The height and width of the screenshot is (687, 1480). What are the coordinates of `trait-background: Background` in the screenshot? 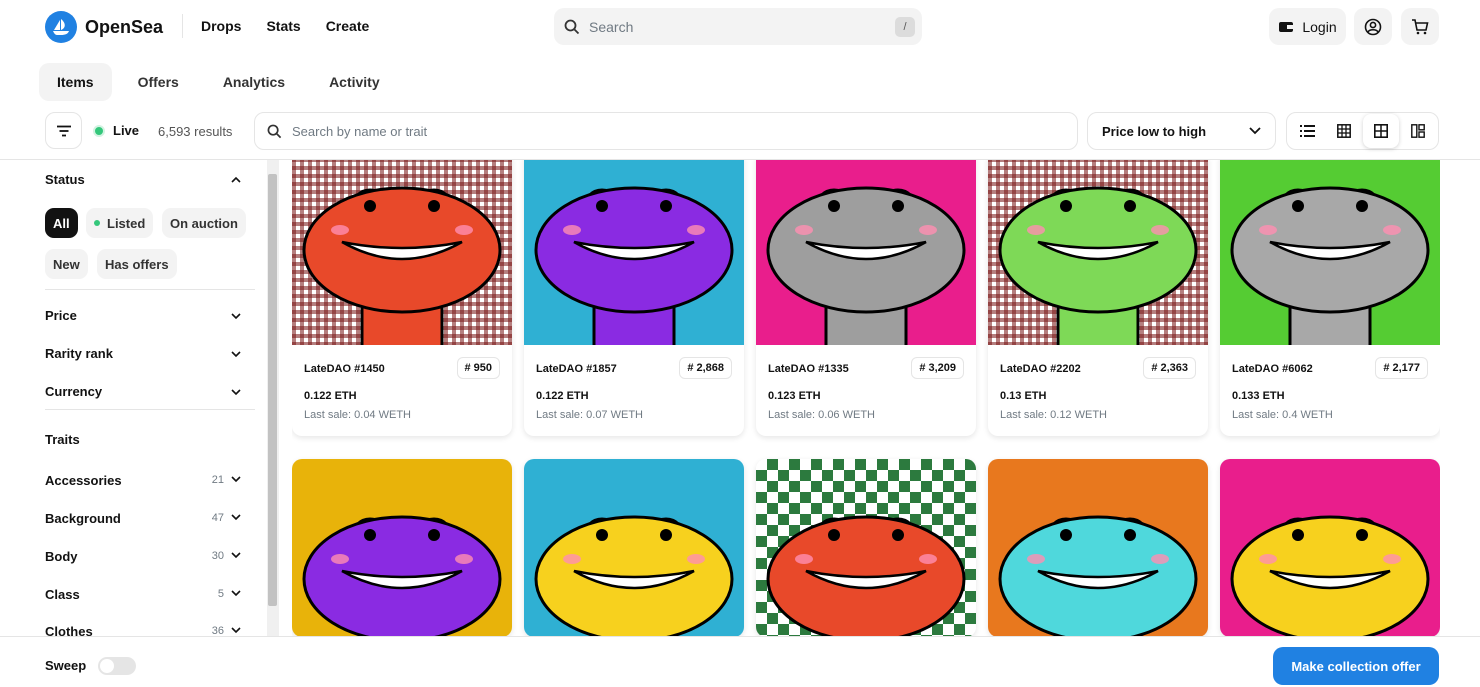 It's located at (83, 518).